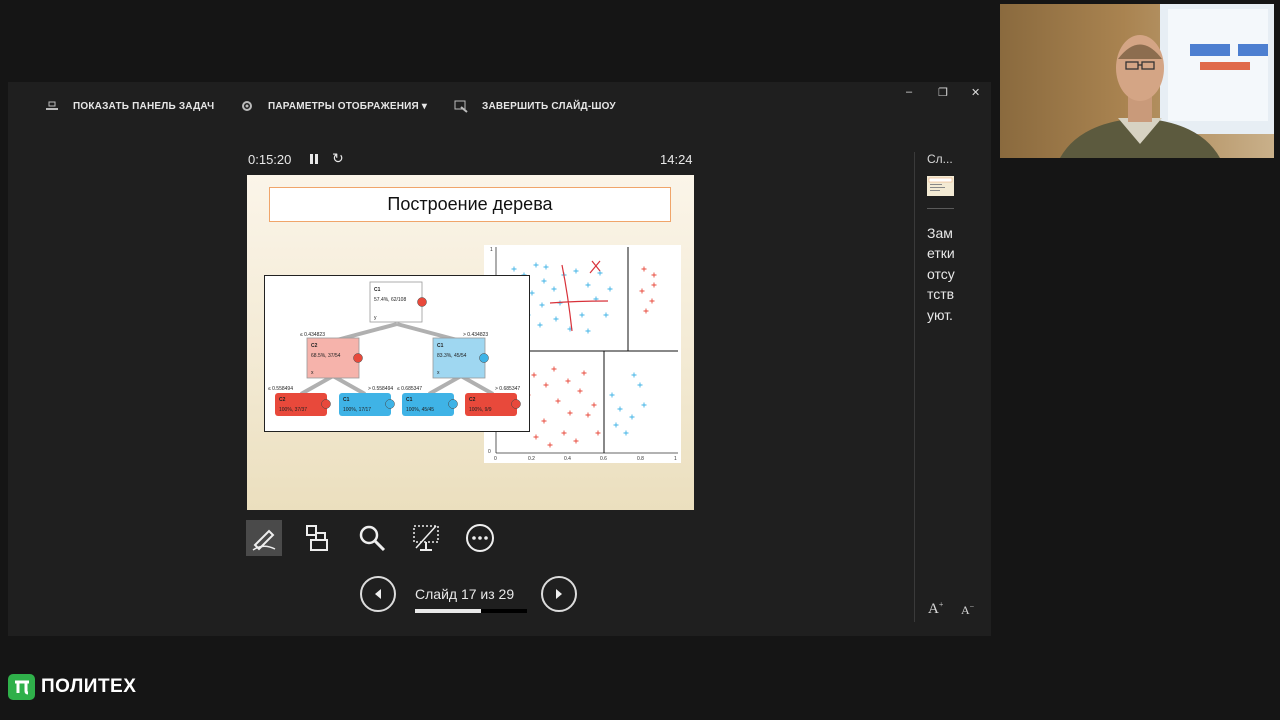  I want to click on leaf-stat: 100%, 45/45, so click(420, 410).